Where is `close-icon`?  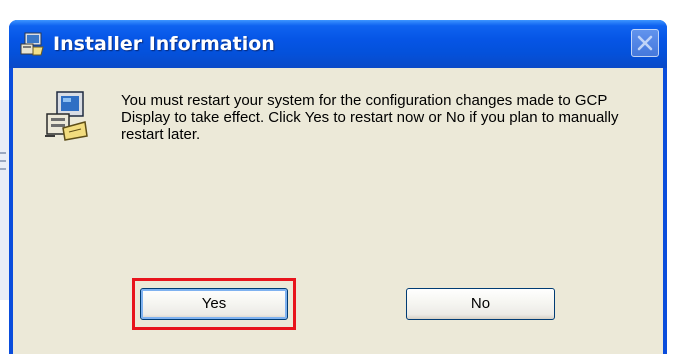
close-icon is located at coordinates (645, 43).